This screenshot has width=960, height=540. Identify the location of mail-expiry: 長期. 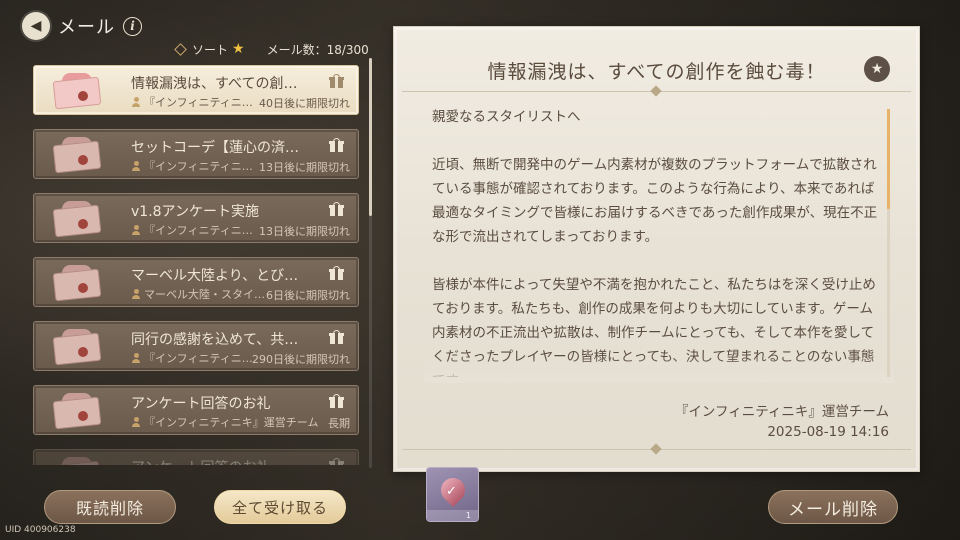
(339, 423).